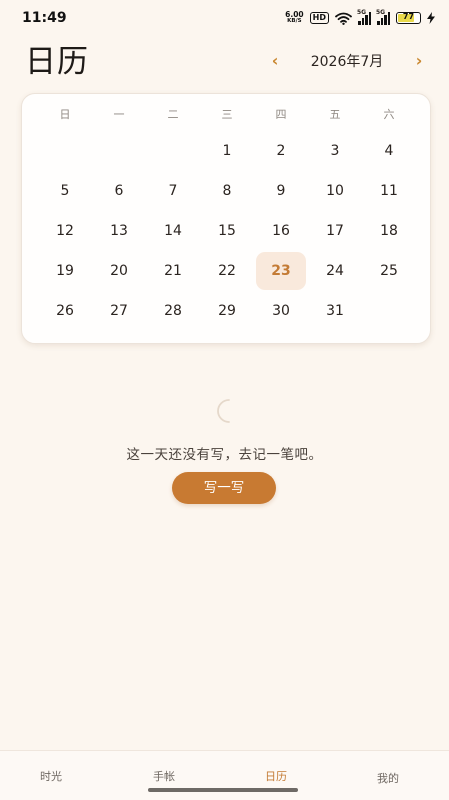  I want to click on day-cell: 14, so click(173, 231).